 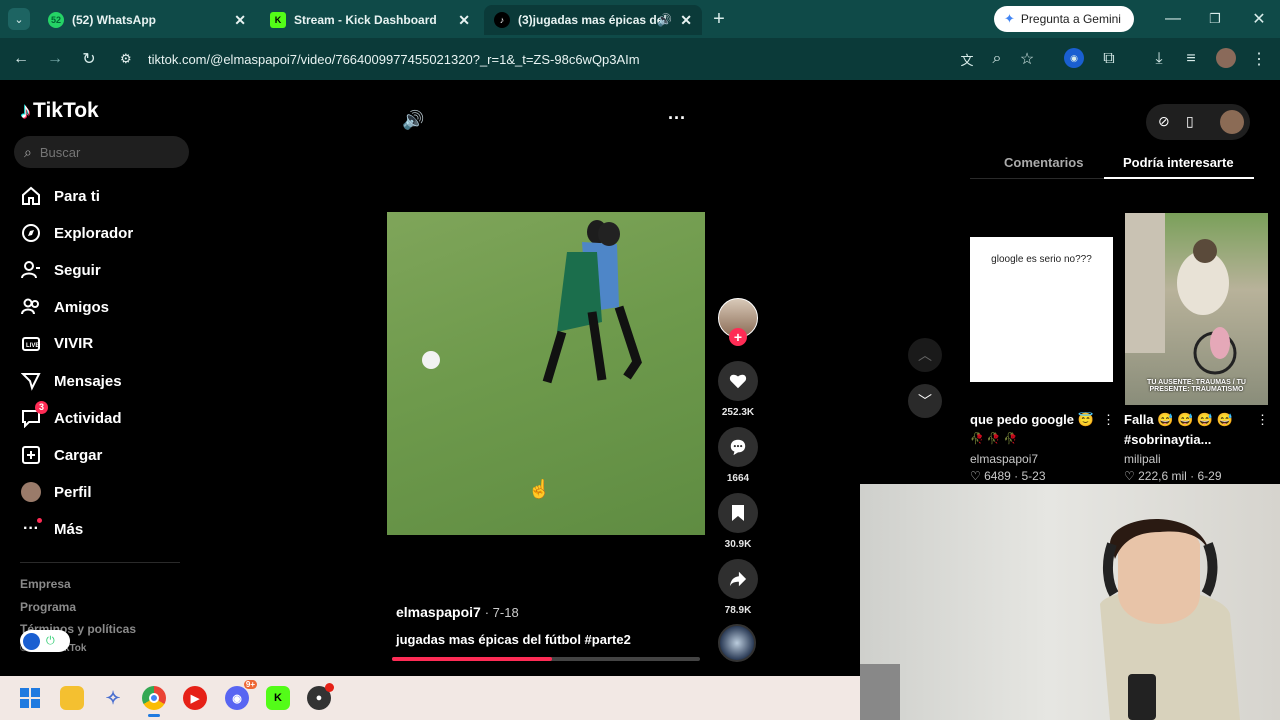 What do you see at coordinates (147, 20) in the screenshot?
I see `tab-whatsapp: 52 (52) WhatsApp ✕` at bounding box center [147, 20].